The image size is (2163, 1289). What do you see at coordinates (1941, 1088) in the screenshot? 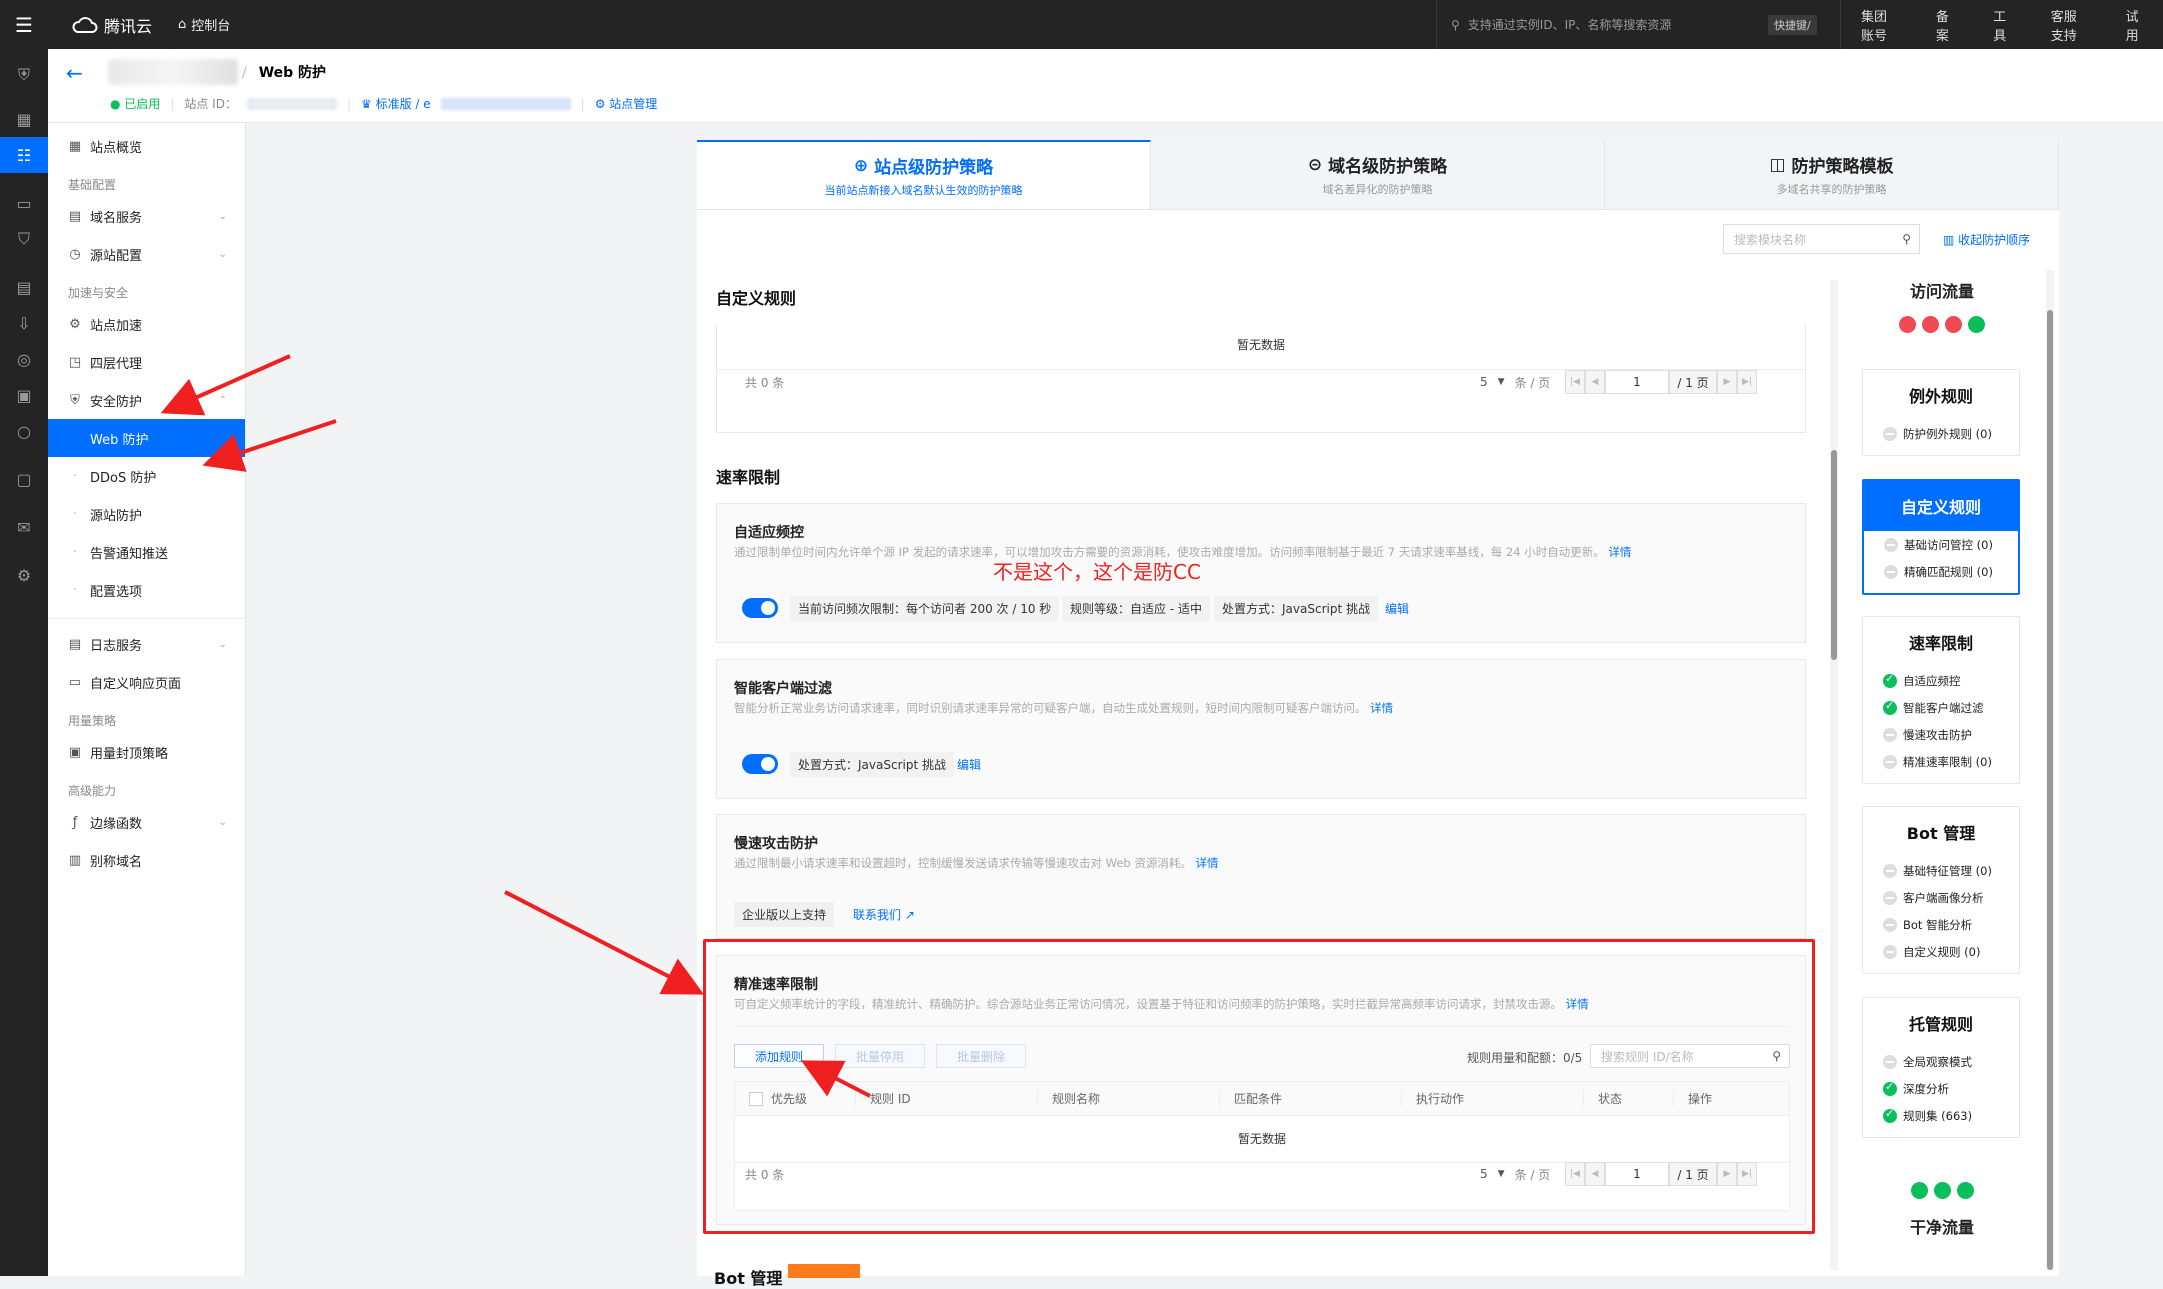
I see `order-item: 深度分析` at bounding box center [1941, 1088].